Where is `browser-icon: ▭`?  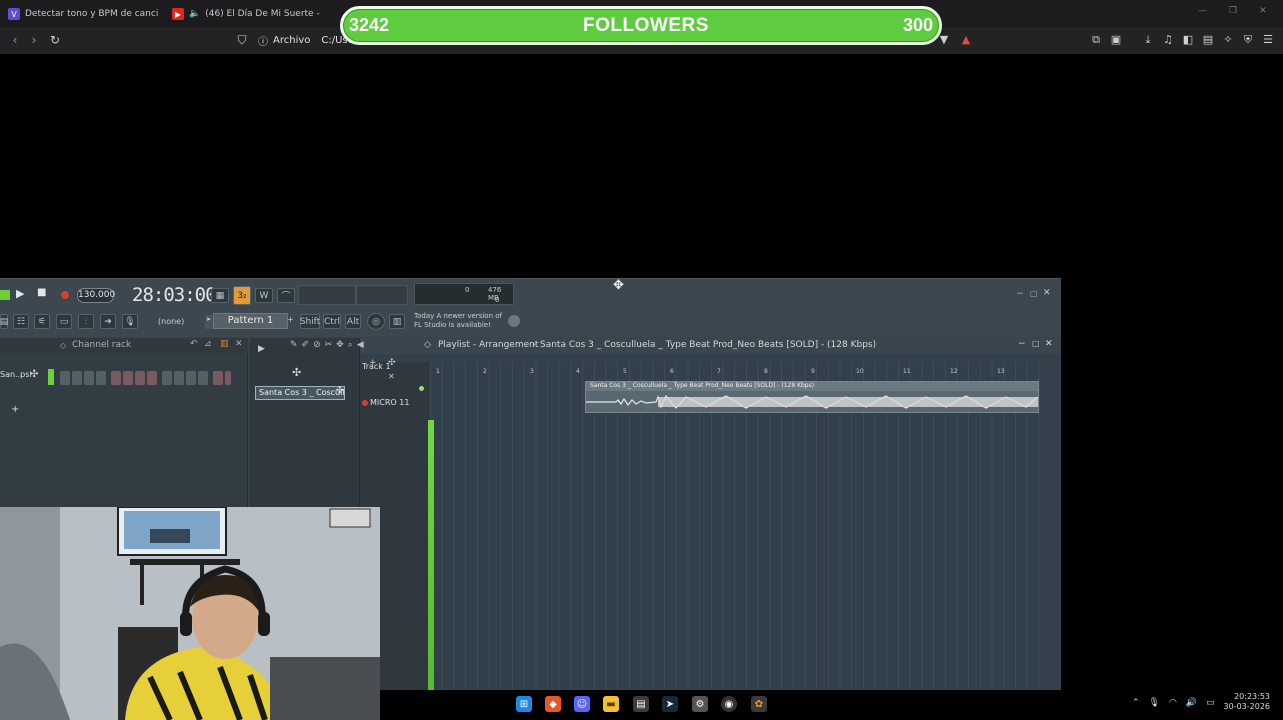
browser-icon: ▭ is located at coordinates (64, 321).